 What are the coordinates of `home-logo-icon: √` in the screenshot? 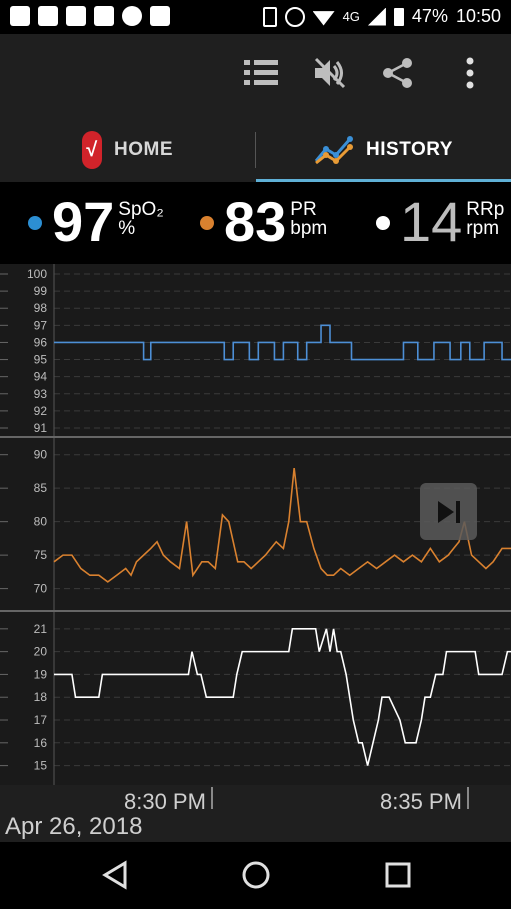 It's located at (92, 150).